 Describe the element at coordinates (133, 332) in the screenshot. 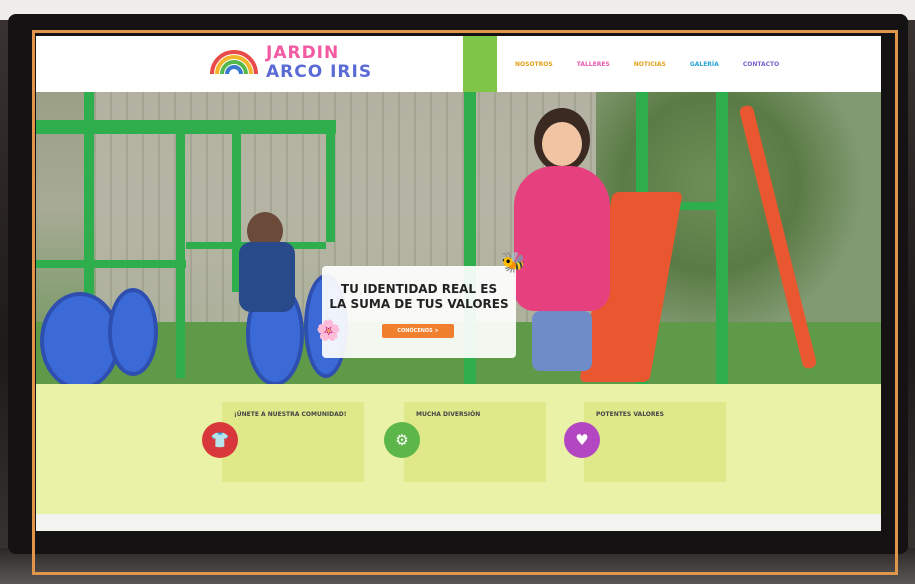

I see `blue-wheel` at that location.